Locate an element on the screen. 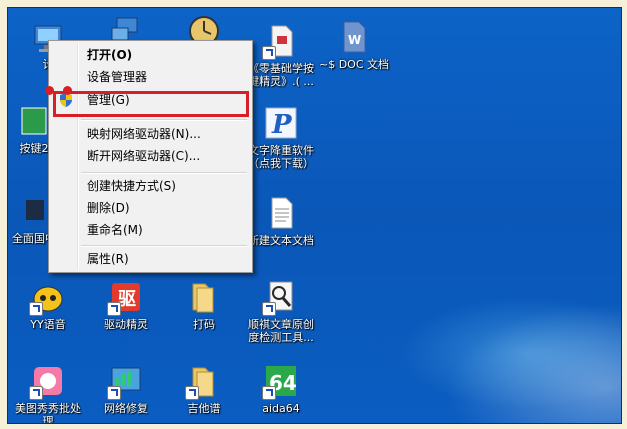 The width and height of the screenshot is (627, 429). menu-item-rename: 重命名(M) is located at coordinates (164, 230).